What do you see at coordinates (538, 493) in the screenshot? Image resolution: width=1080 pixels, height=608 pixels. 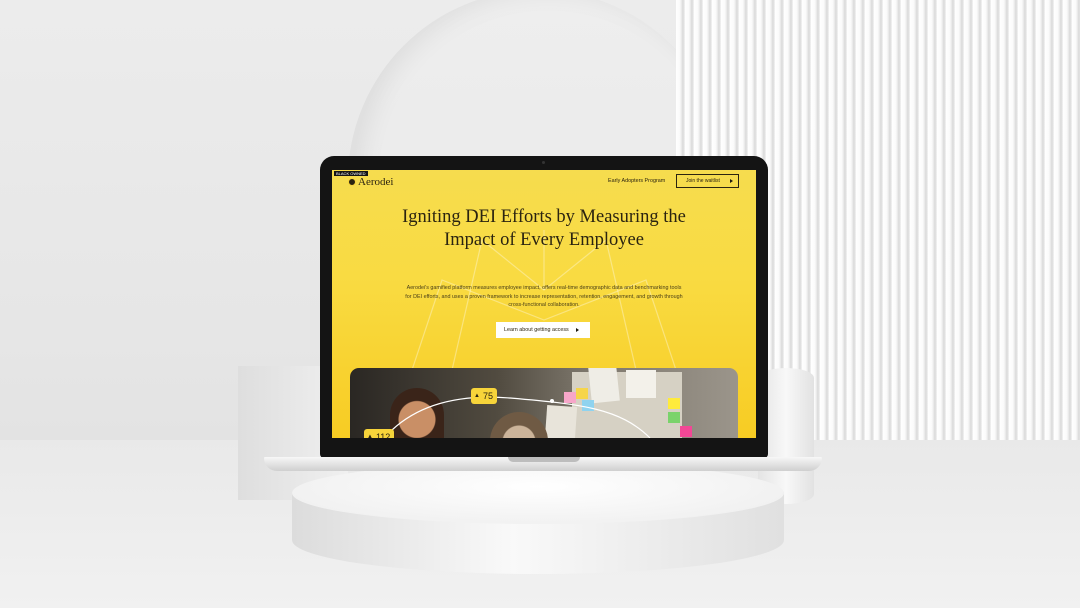 I see `pedestal-top` at bounding box center [538, 493].